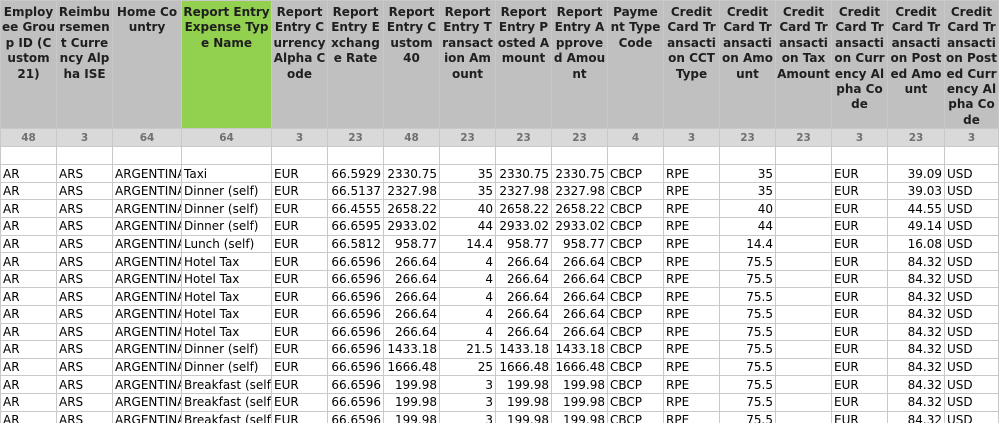  What do you see at coordinates (467, 314) in the screenshot?
I see `table-cell: 4` at bounding box center [467, 314].